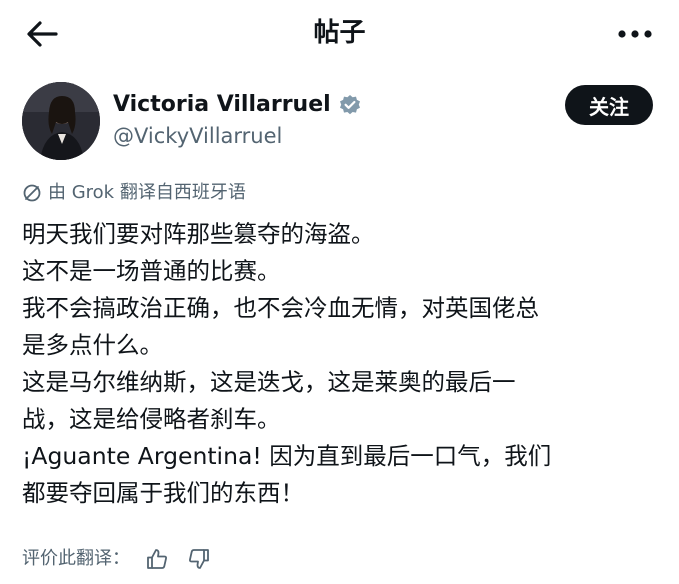 This screenshot has height=584, width=679. What do you see at coordinates (147, 192) in the screenshot?
I see `translation-note-text: 由 Grok 翻译自西班牙语` at bounding box center [147, 192].